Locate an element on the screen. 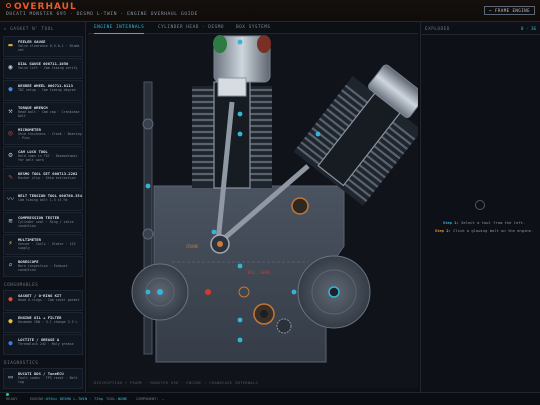  exhaust-cap is located at coordinates (264, 44).